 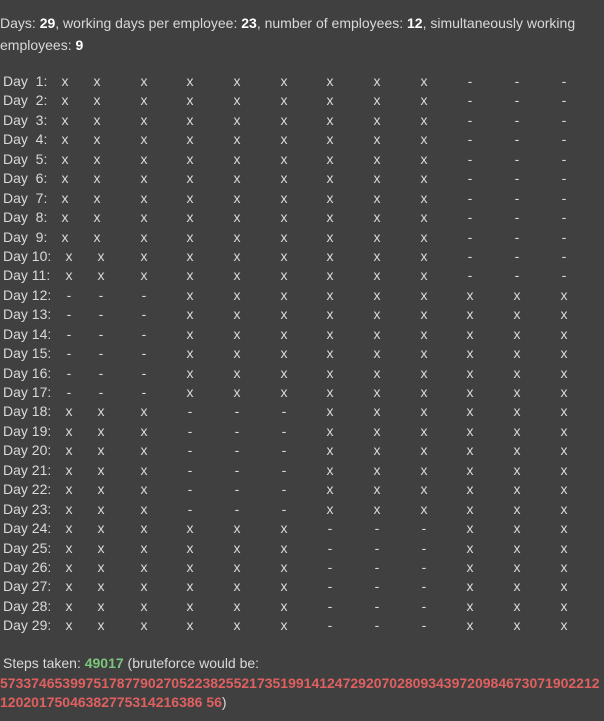 What do you see at coordinates (27, 528) in the screenshot?
I see `day-label: Day 24:` at bounding box center [27, 528].